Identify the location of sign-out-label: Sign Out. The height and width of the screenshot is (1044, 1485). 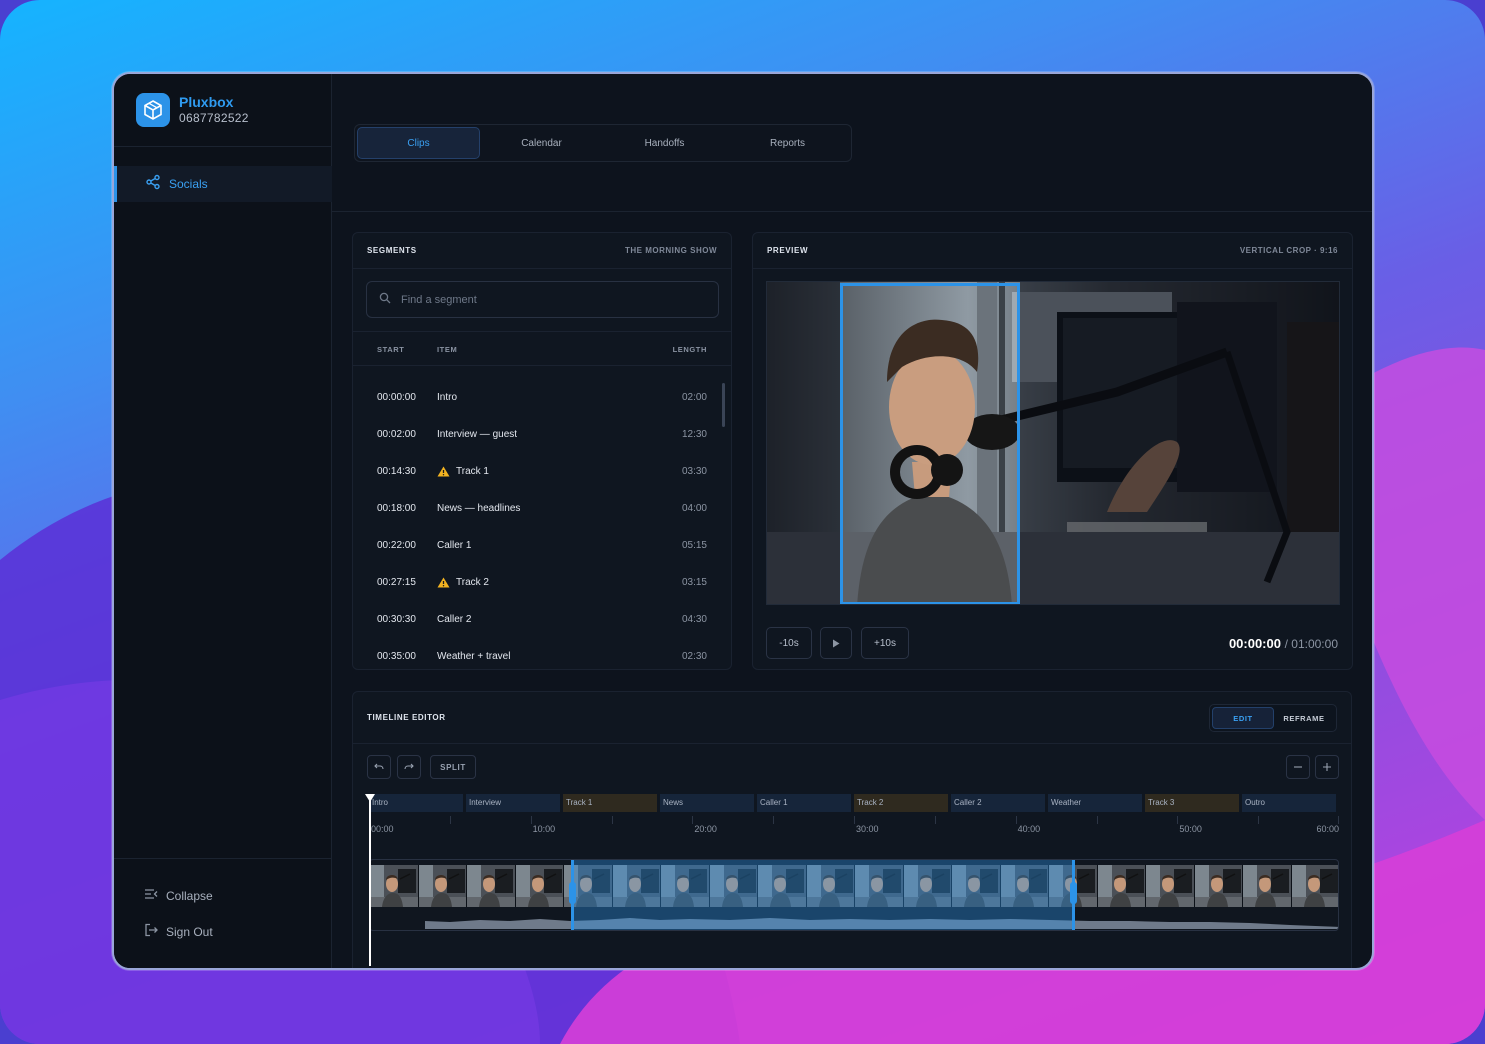
(189, 931).